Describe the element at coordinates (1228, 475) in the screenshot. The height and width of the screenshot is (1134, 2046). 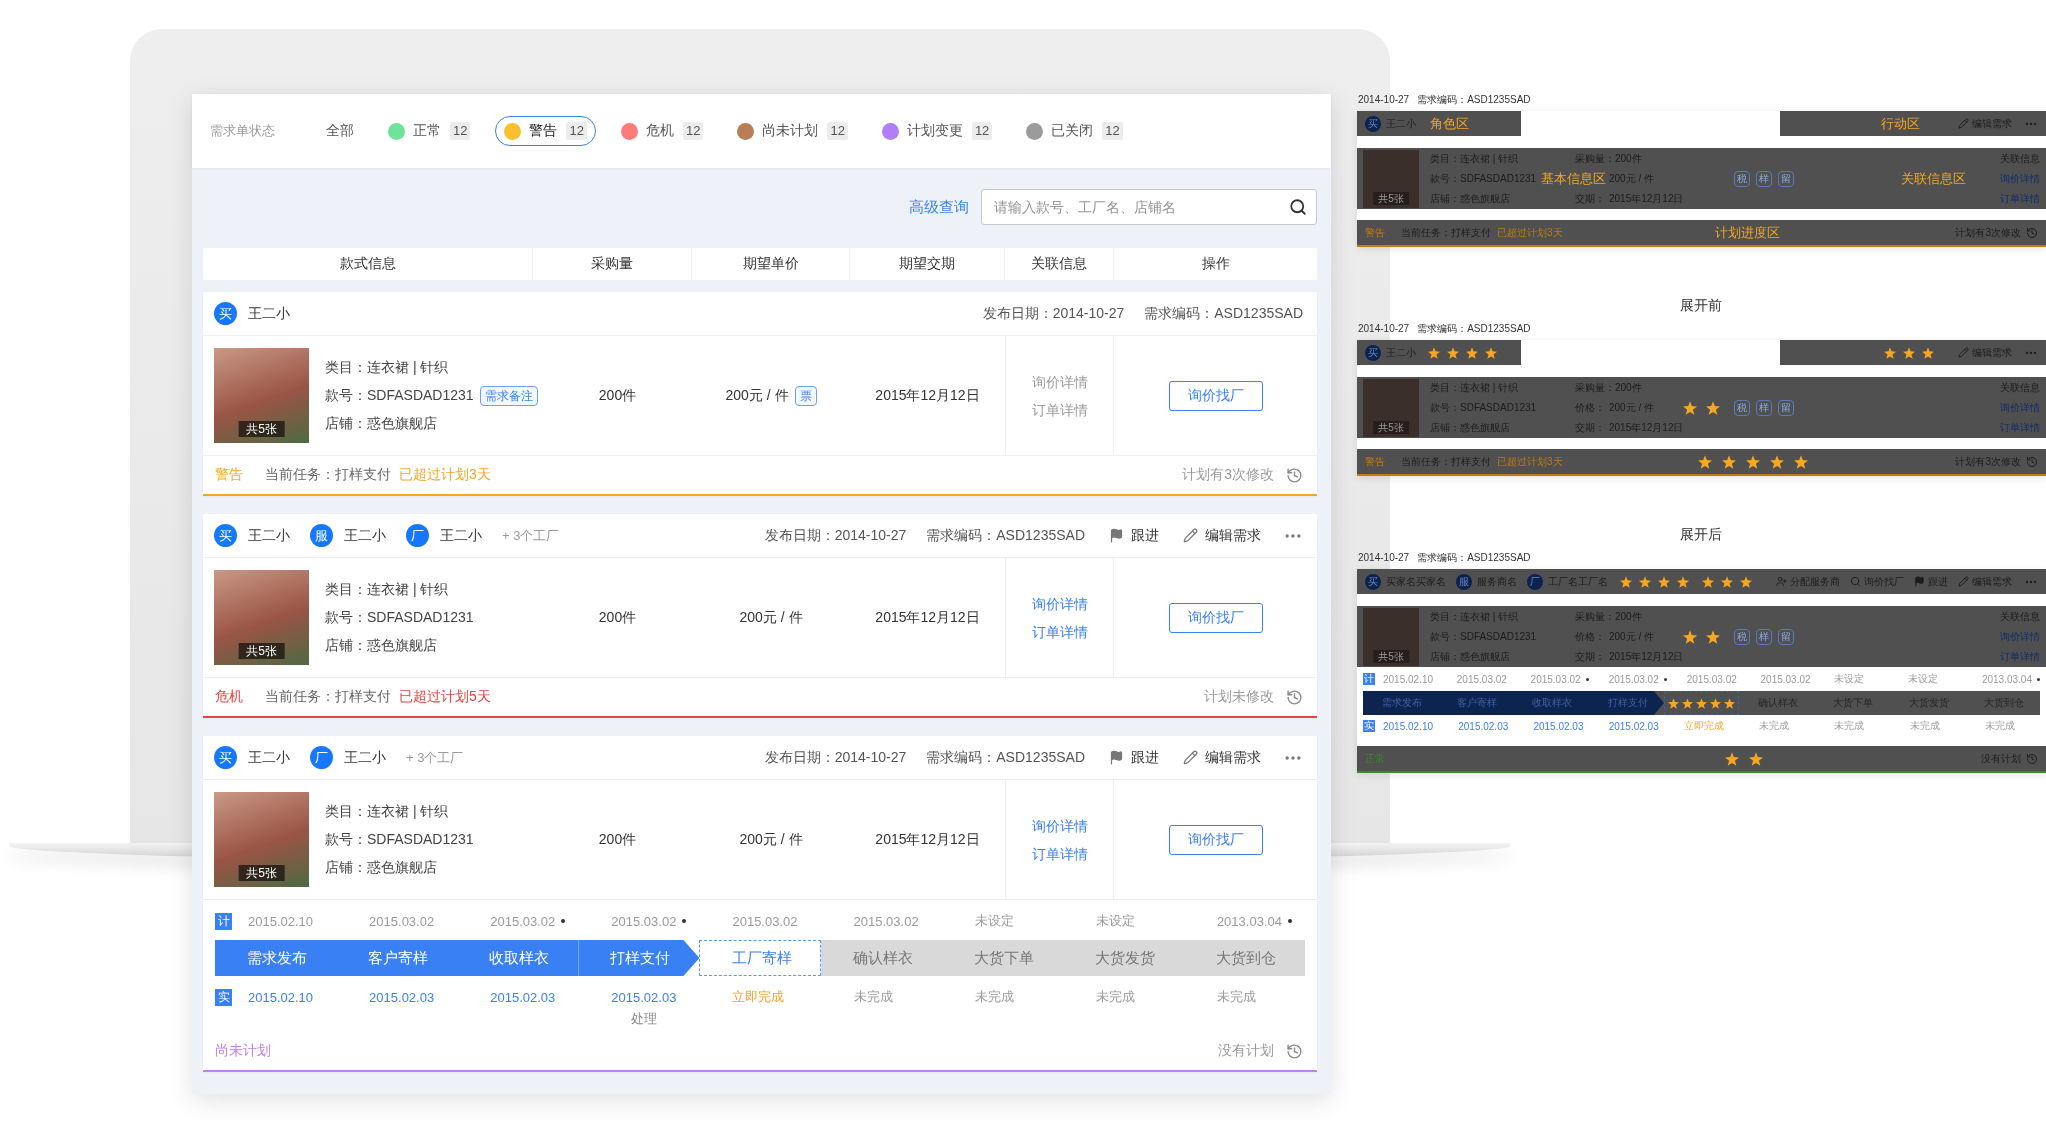
I see `plan-note: 计划有3次修改` at that location.